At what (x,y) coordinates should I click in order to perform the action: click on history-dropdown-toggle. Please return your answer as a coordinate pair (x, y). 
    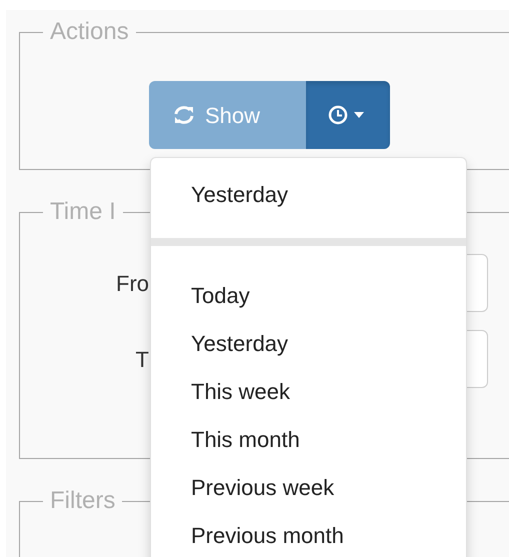
    Looking at the image, I should click on (348, 115).